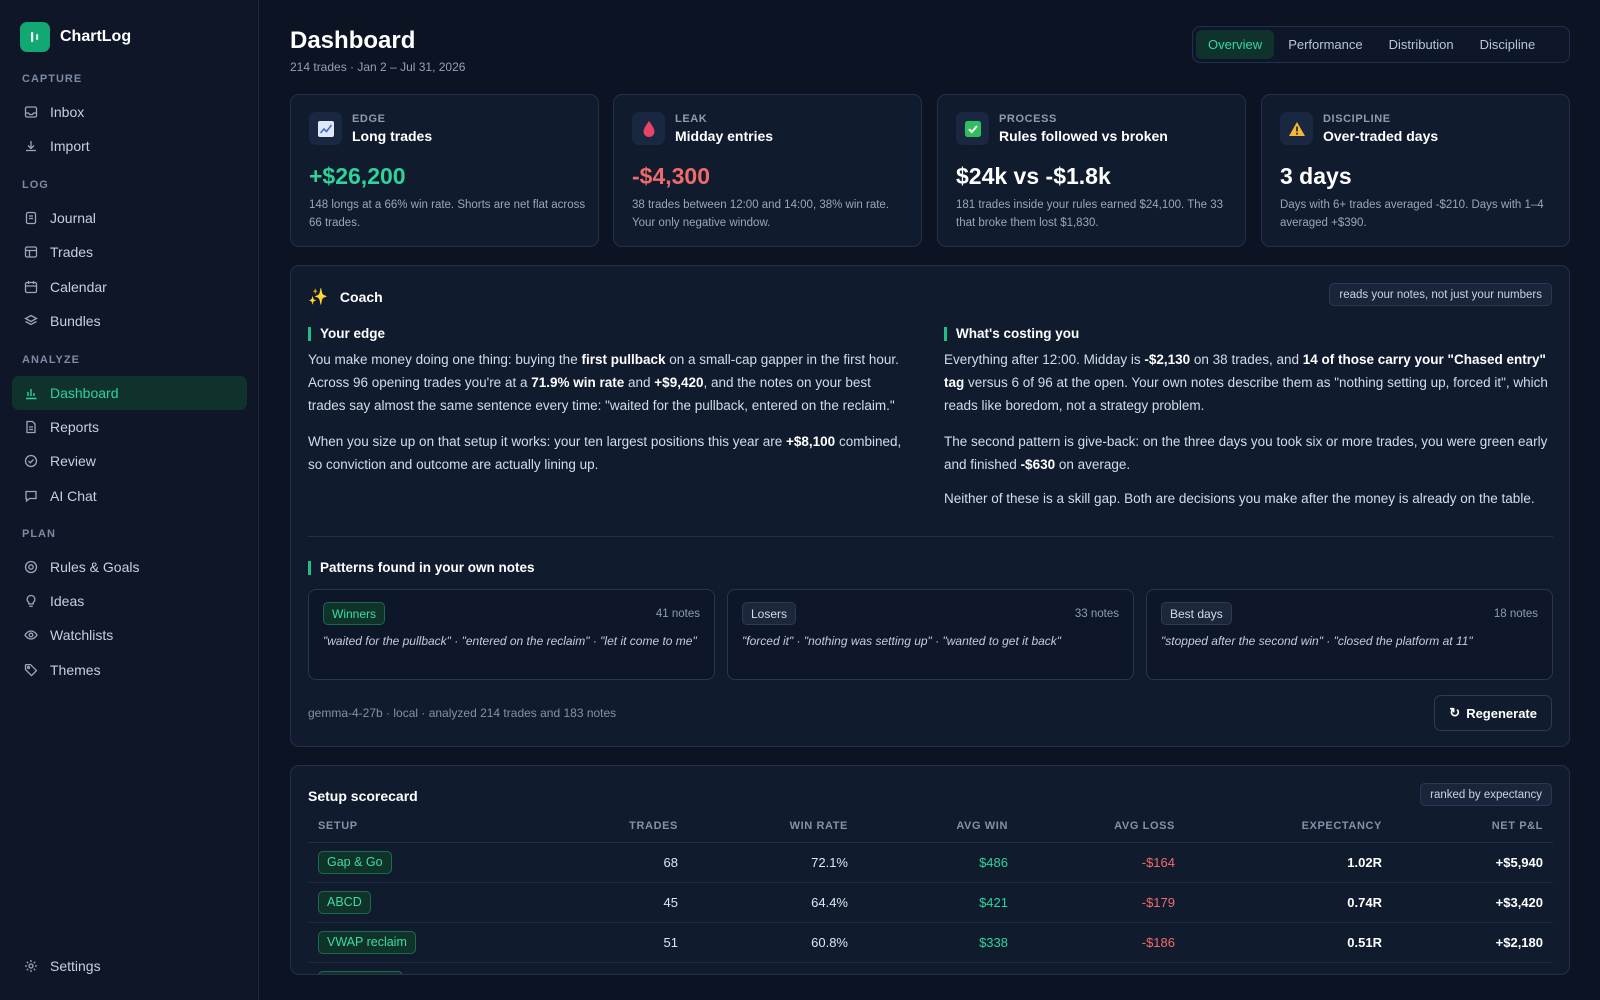 The image size is (1600, 1000). Describe the element at coordinates (769, 613) in the screenshot. I see `pattern-tag: Losers` at that location.